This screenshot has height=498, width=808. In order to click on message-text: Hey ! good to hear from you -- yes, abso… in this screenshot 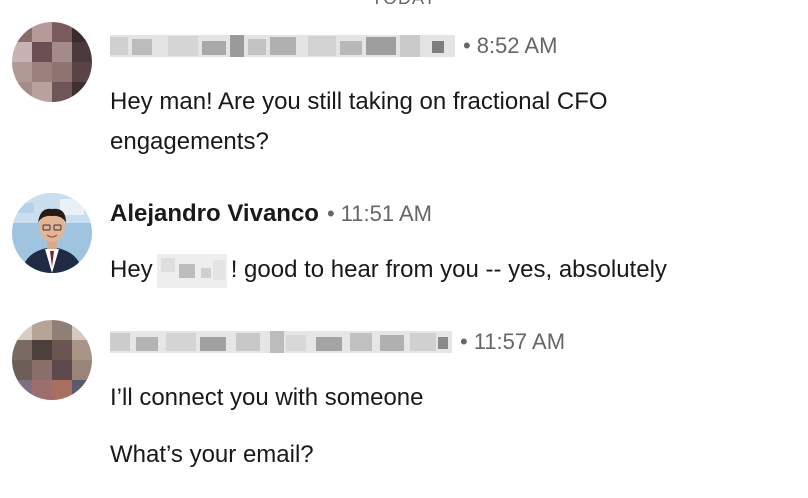, I will do `click(388, 270)`.